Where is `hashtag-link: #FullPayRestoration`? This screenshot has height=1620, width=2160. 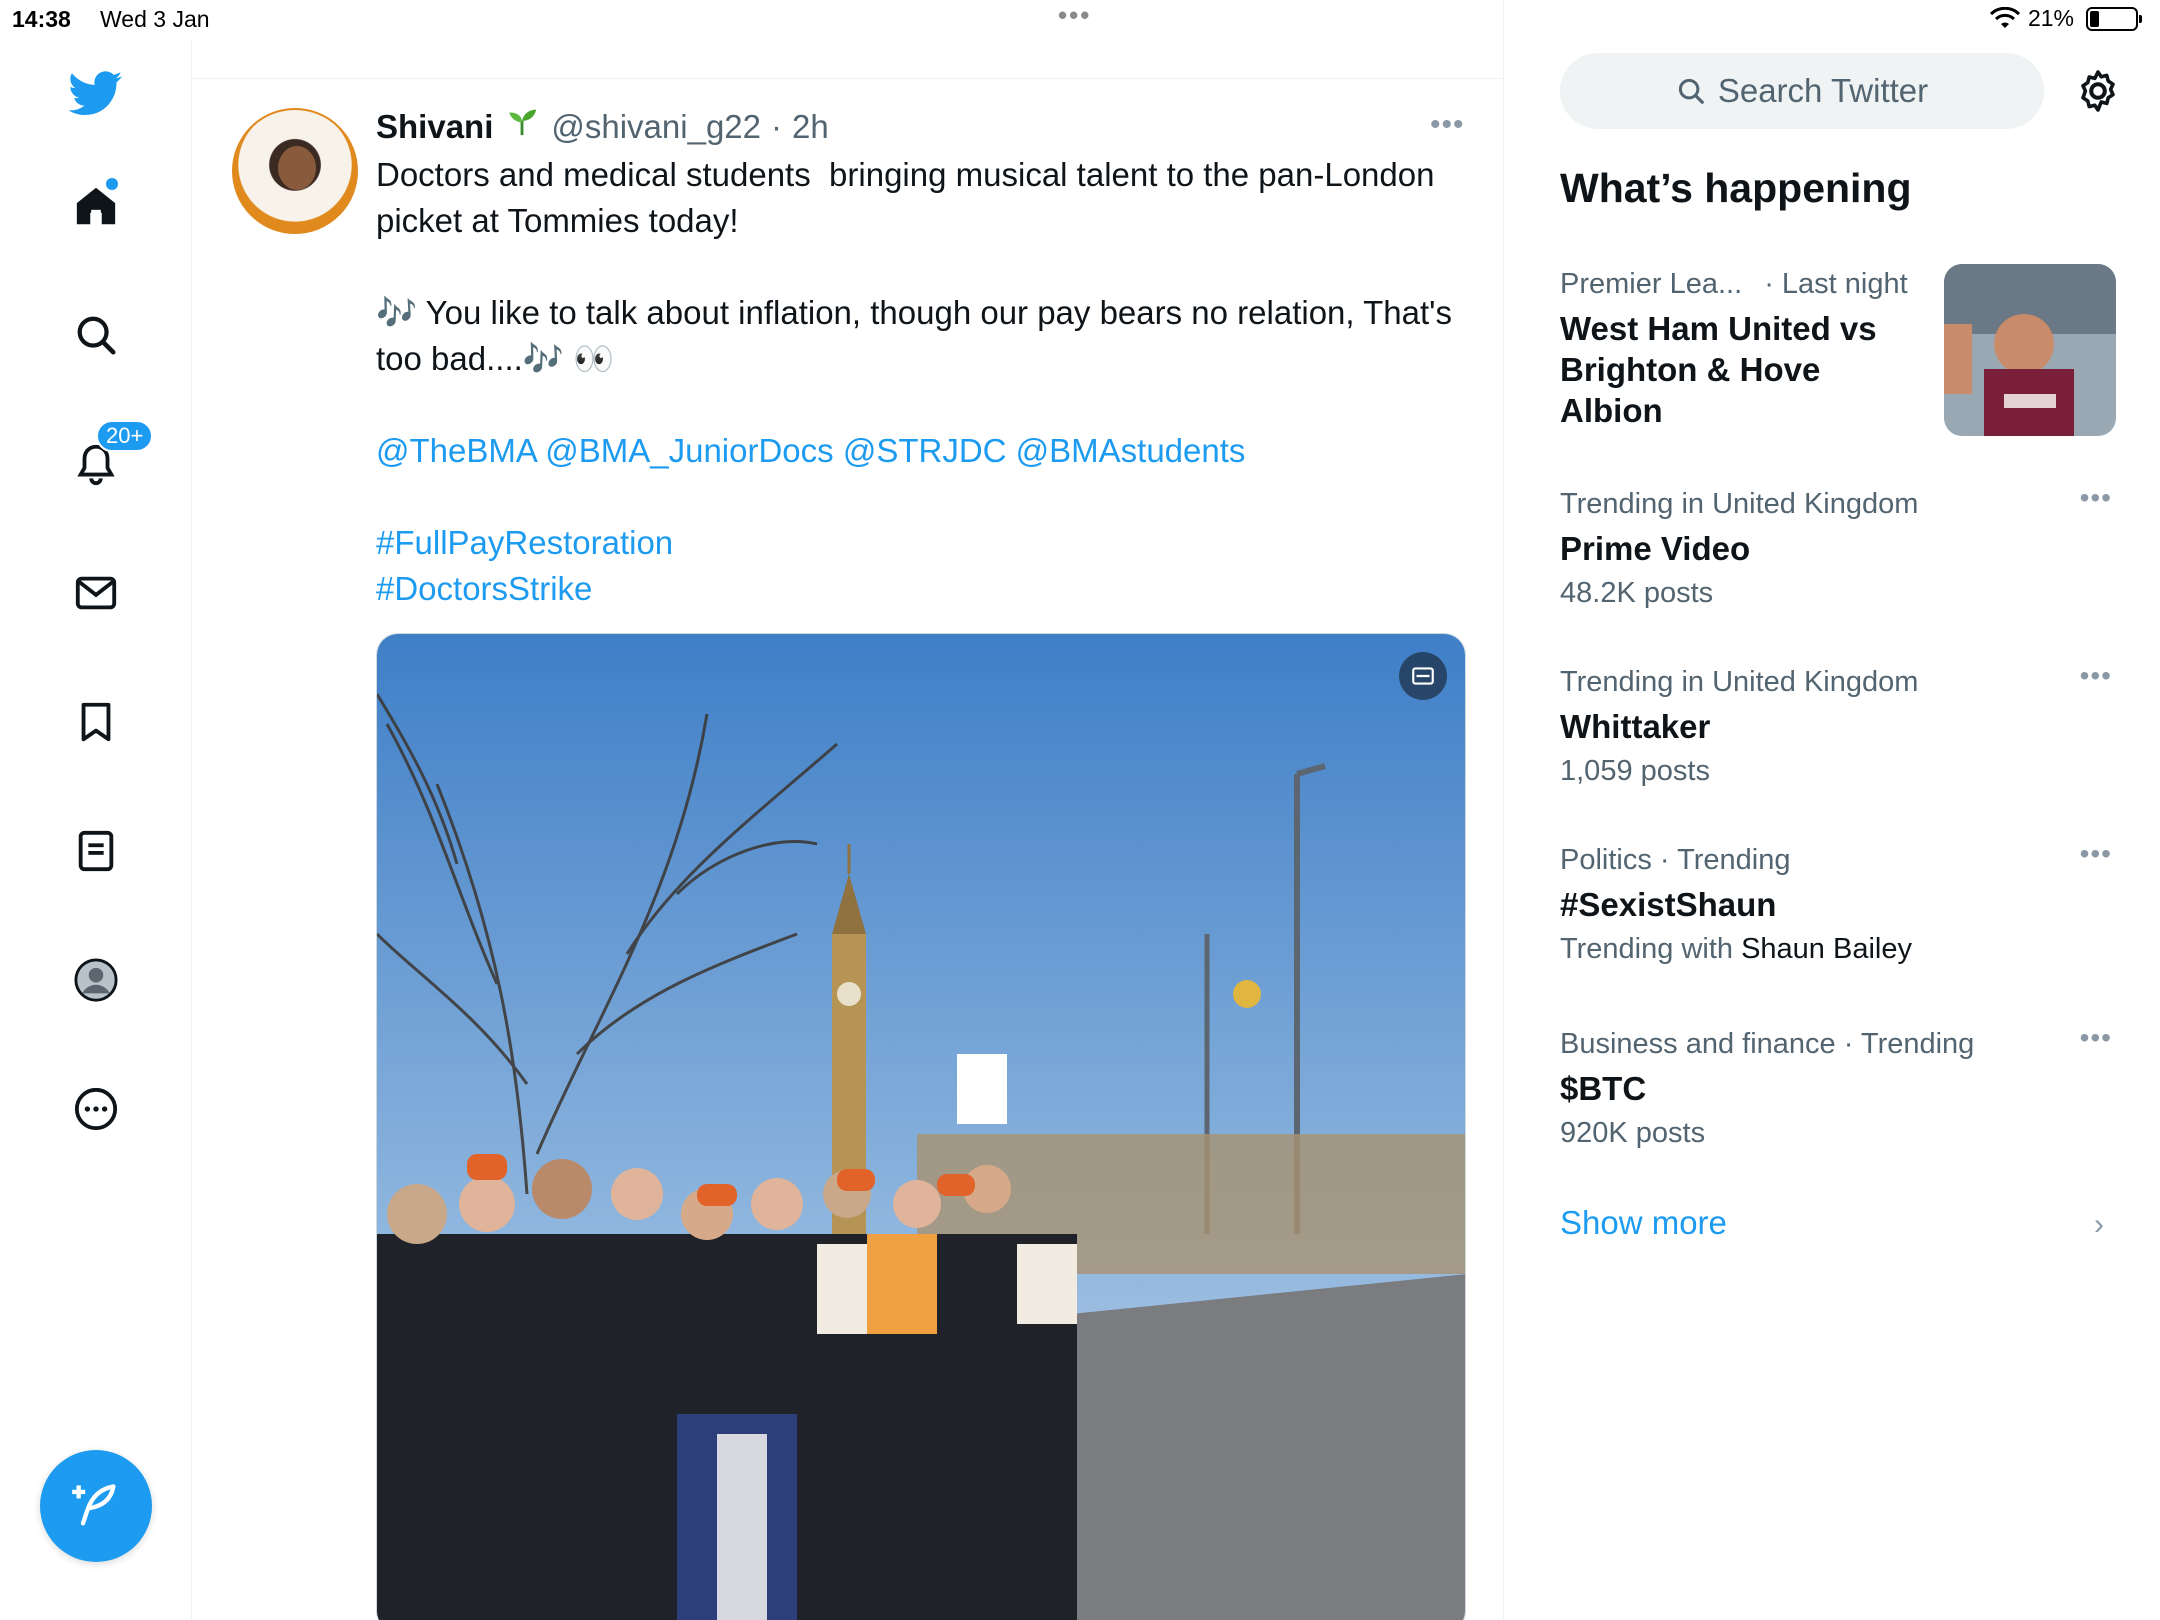 hashtag-link: #FullPayRestoration is located at coordinates (921, 543).